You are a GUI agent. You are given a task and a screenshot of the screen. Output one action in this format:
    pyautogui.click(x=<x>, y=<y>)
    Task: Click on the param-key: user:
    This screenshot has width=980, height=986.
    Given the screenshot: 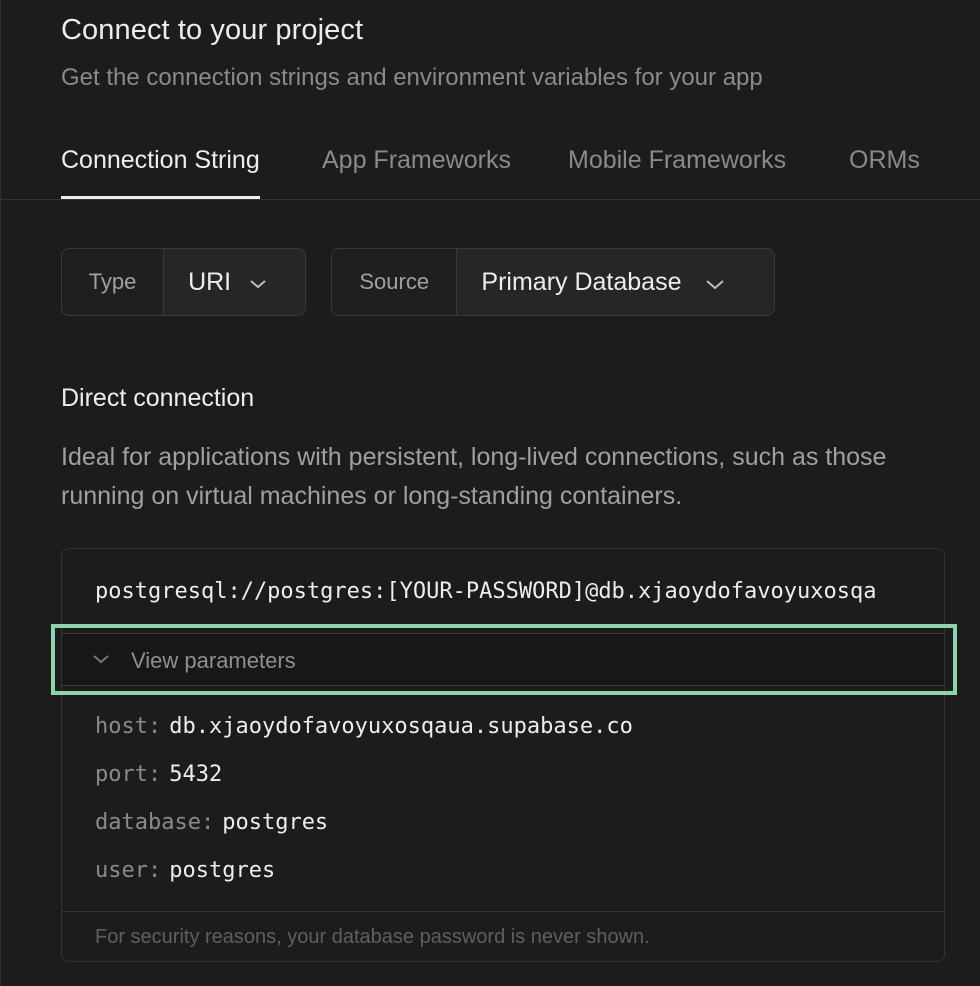 What is the action you would take?
    pyautogui.click(x=128, y=870)
    